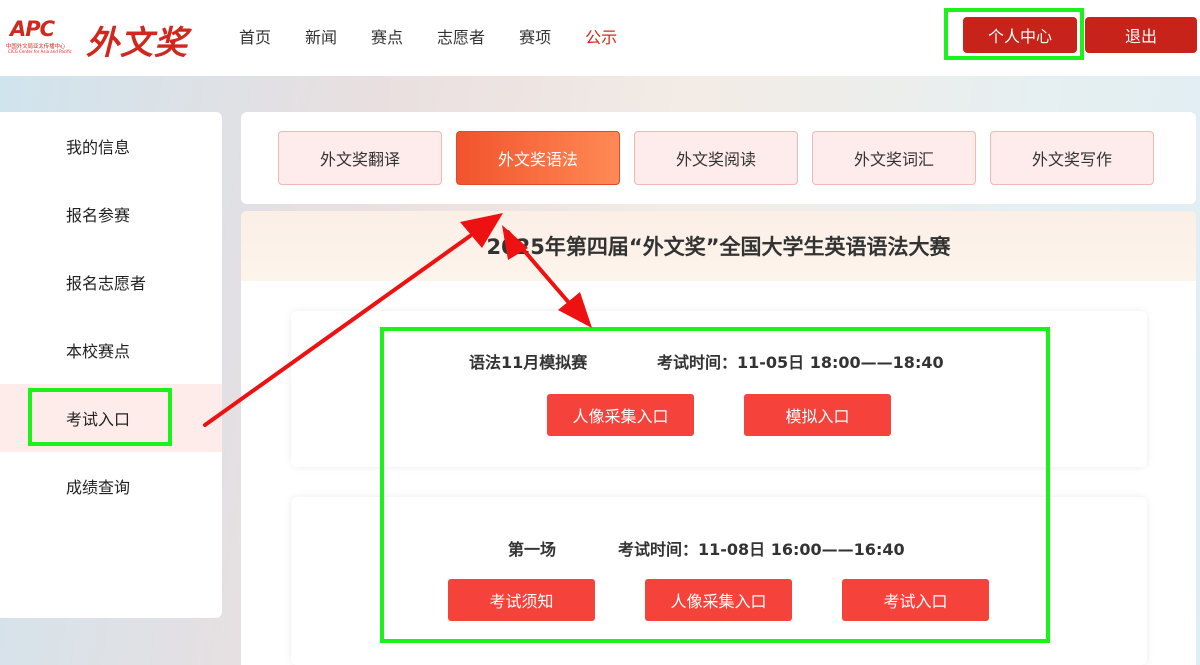 The image size is (1200, 665). Describe the element at coordinates (111, 486) in the screenshot. I see `sidebar-item-score-query: 成绩查询` at that location.